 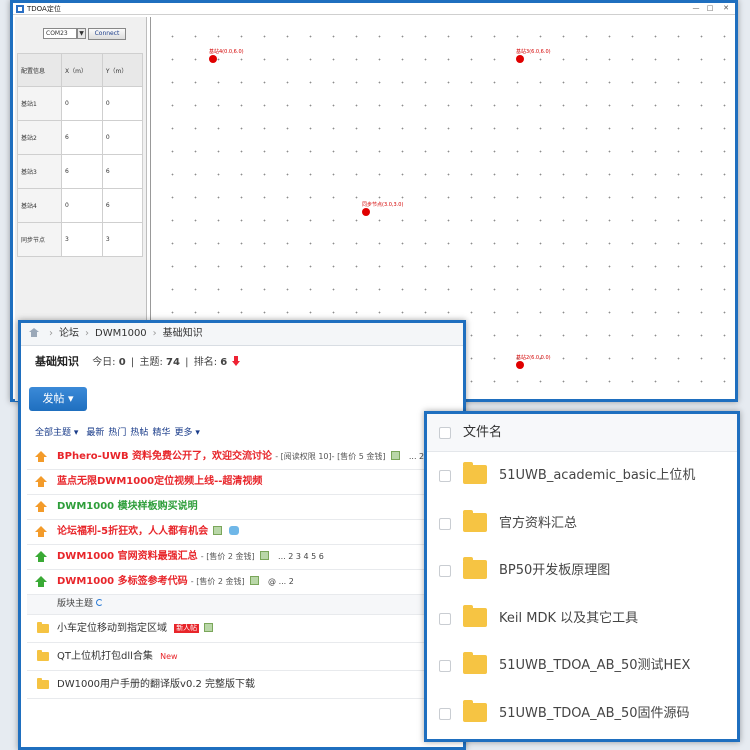 I want to click on thread-row: DWM1000 模块样板购买说明, so click(x=245, y=507).